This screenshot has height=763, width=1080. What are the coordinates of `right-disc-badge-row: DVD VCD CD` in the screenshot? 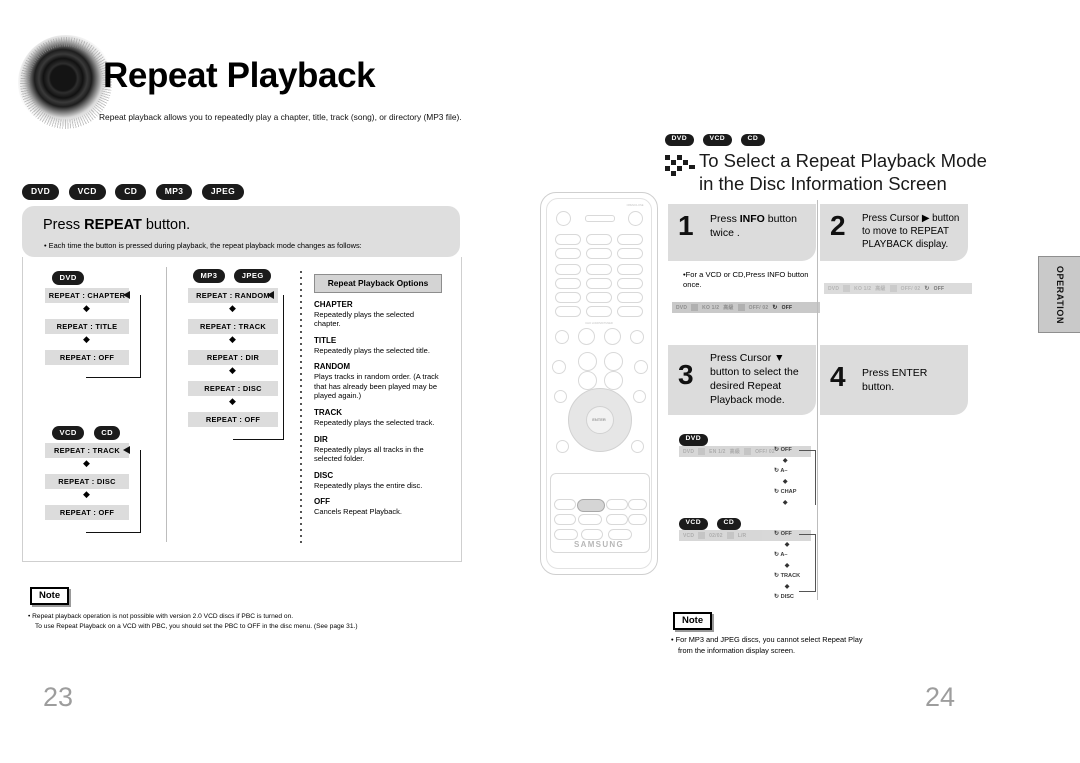 It's located at (717, 136).